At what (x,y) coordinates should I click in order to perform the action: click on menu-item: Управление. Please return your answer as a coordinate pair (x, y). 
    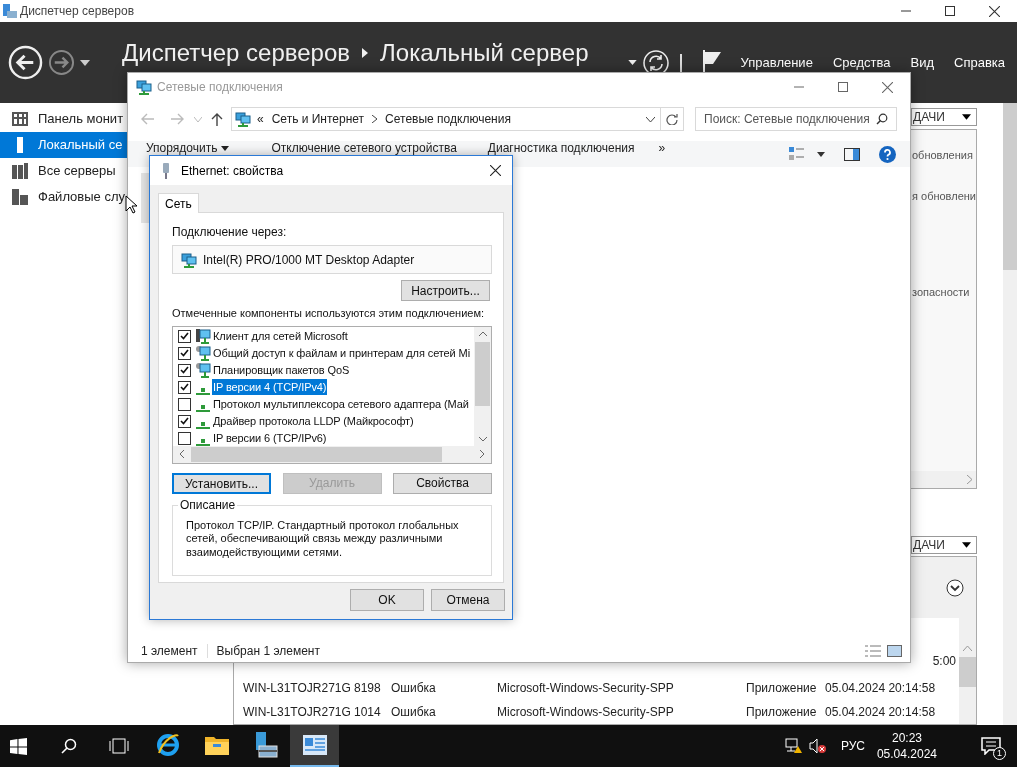
    Looking at the image, I should click on (776, 62).